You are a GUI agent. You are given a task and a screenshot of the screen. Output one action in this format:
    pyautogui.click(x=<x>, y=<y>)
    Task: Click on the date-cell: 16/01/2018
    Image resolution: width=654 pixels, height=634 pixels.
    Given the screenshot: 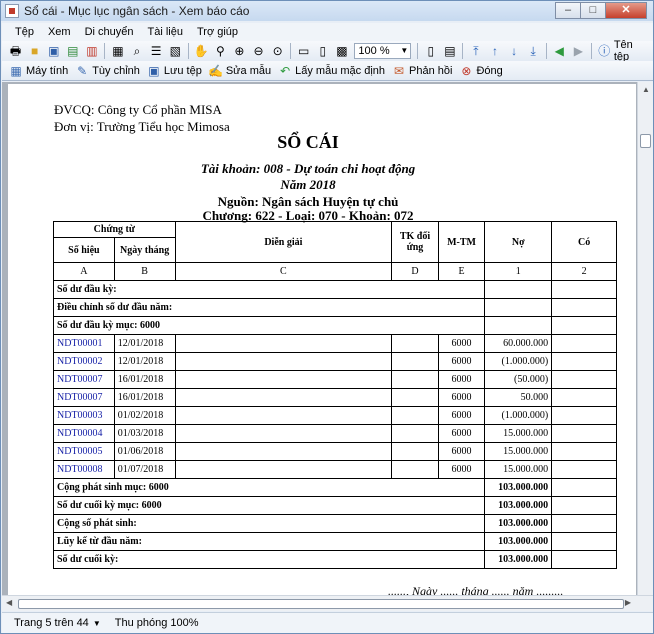 What is the action you would take?
    pyautogui.click(x=144, y=379)
    